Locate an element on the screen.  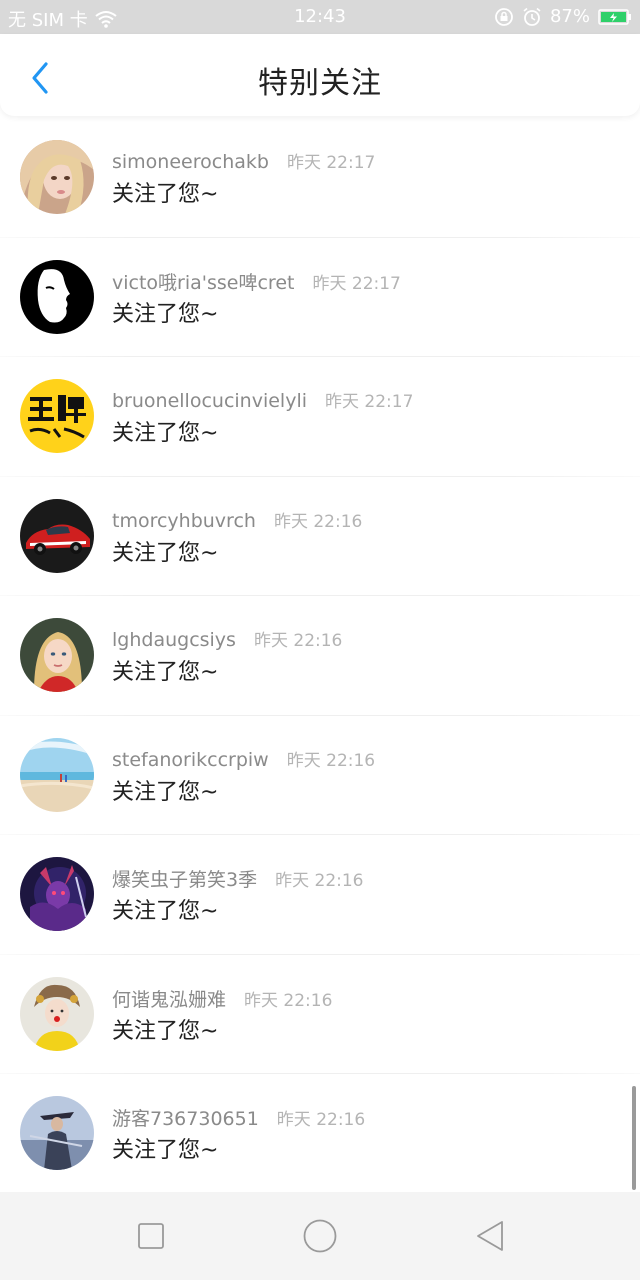
status-right: 87% is located at coordinates (563, 16).